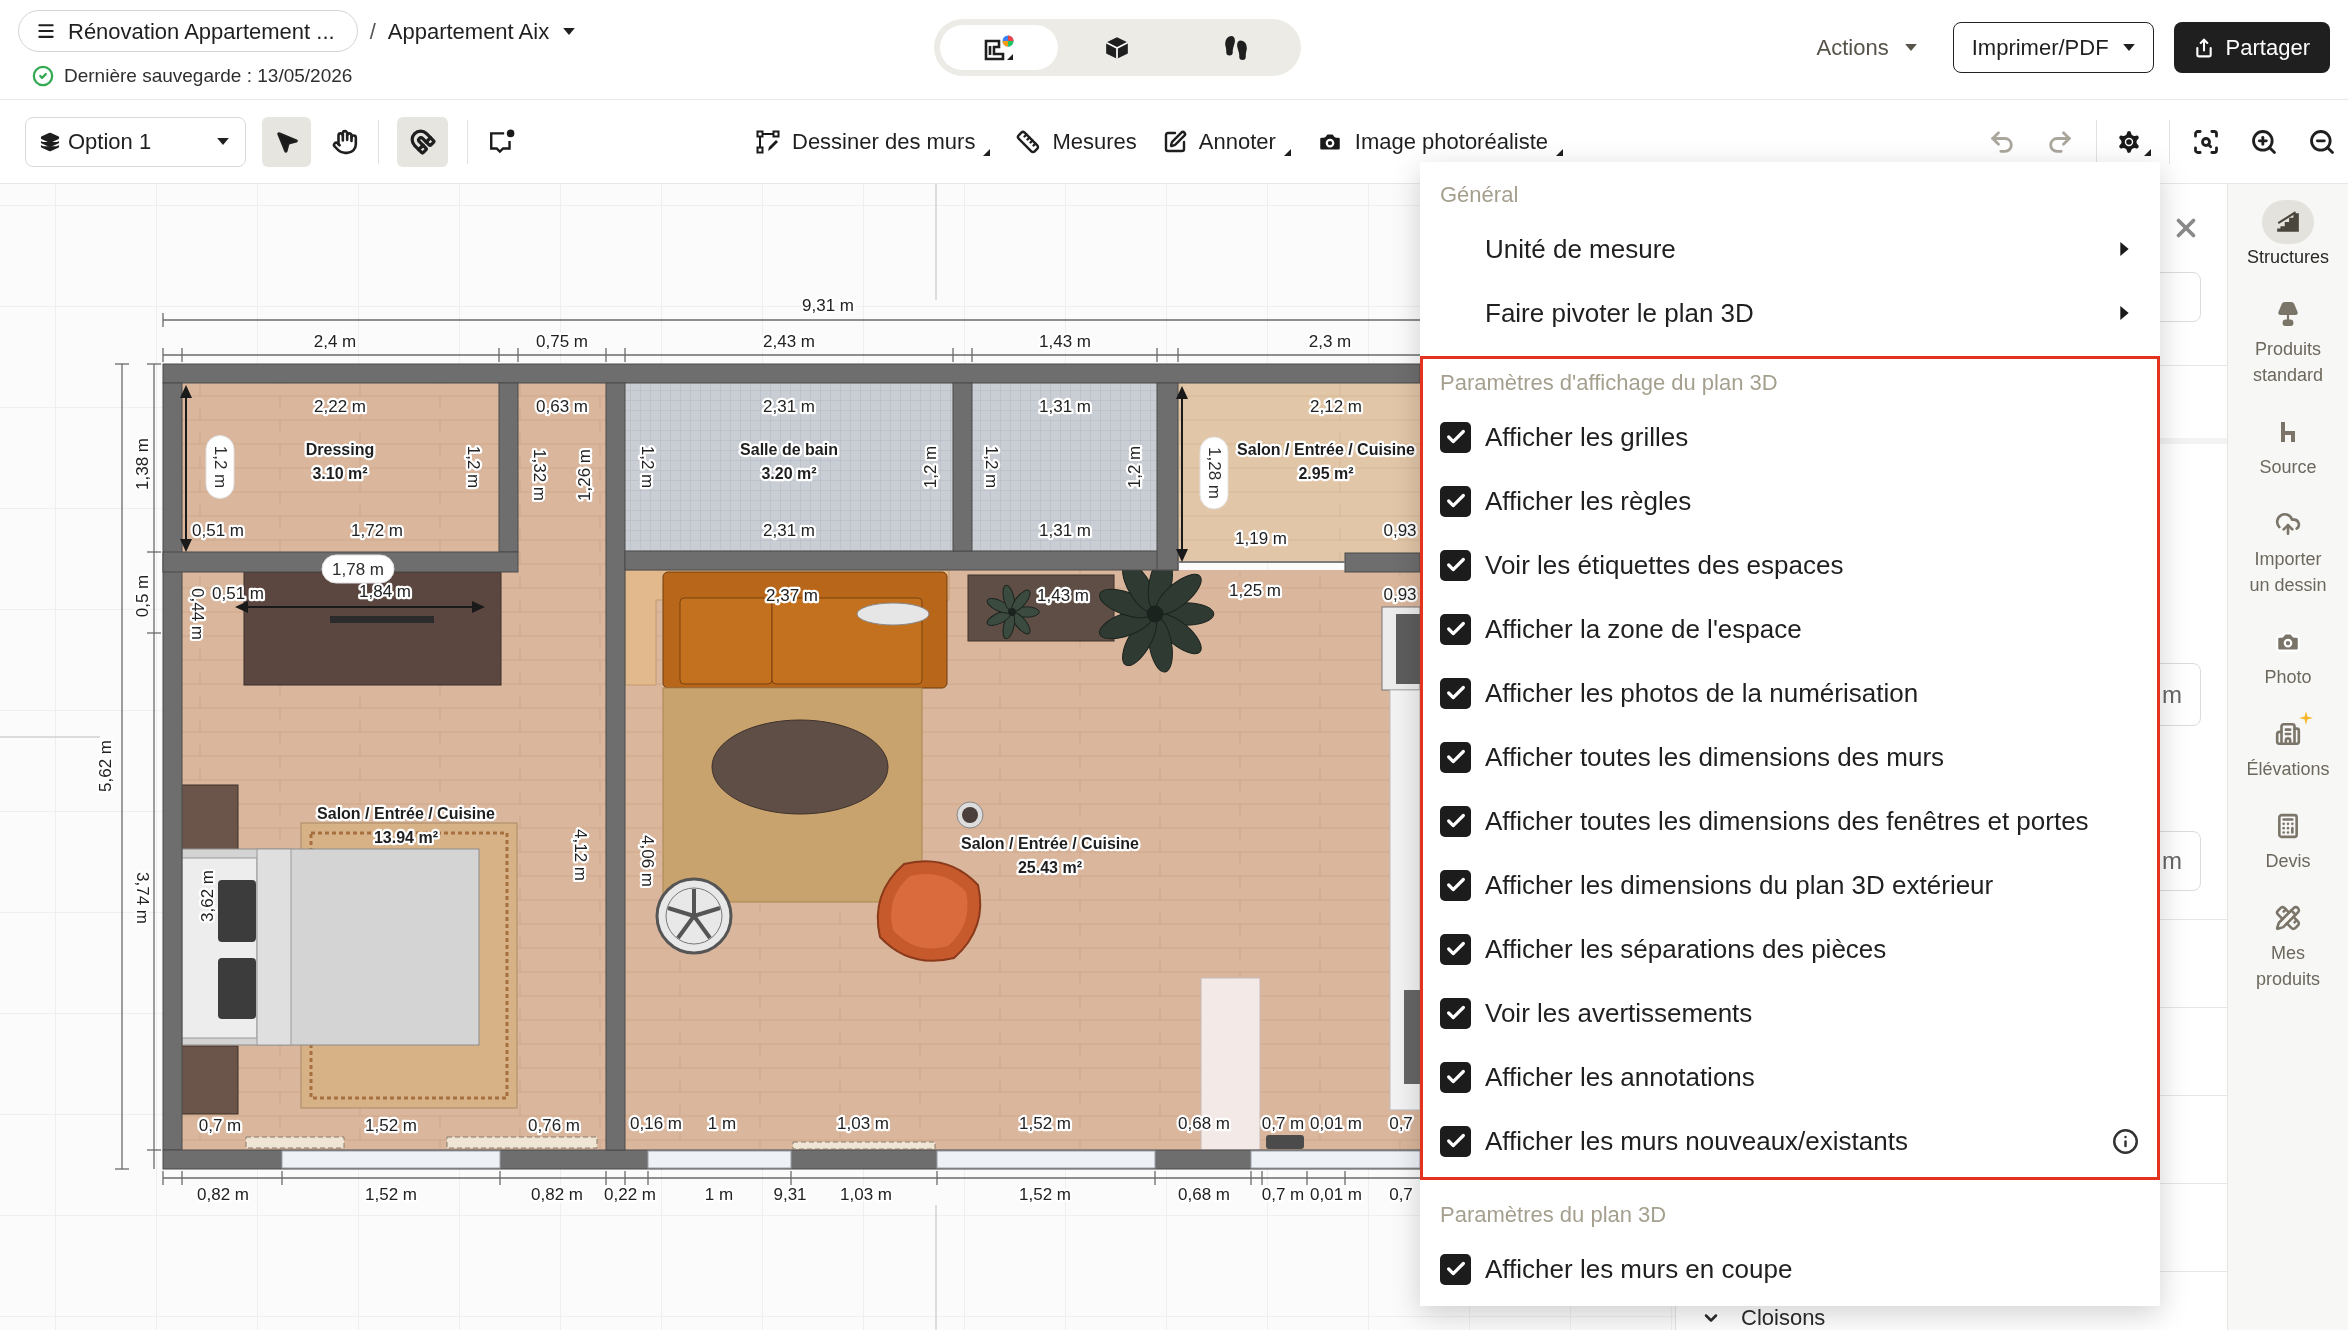  Describe the element at coordinates (1790, 501) in the screenshot. I see `menu-item: Afficher les règles` at that location.